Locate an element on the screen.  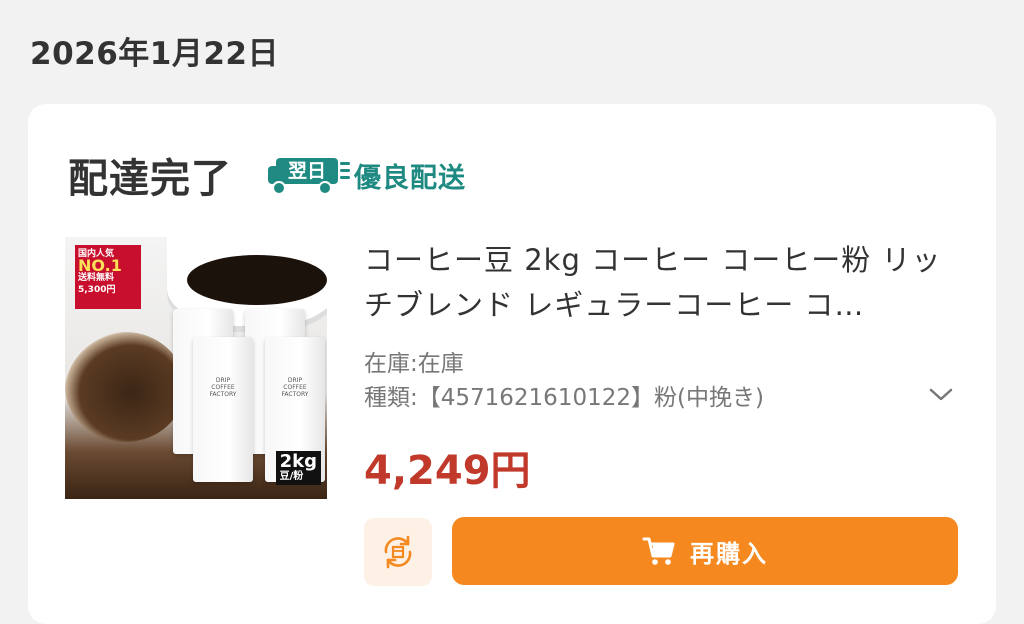
reorder-icon-button is located at coordinates (398, 552).